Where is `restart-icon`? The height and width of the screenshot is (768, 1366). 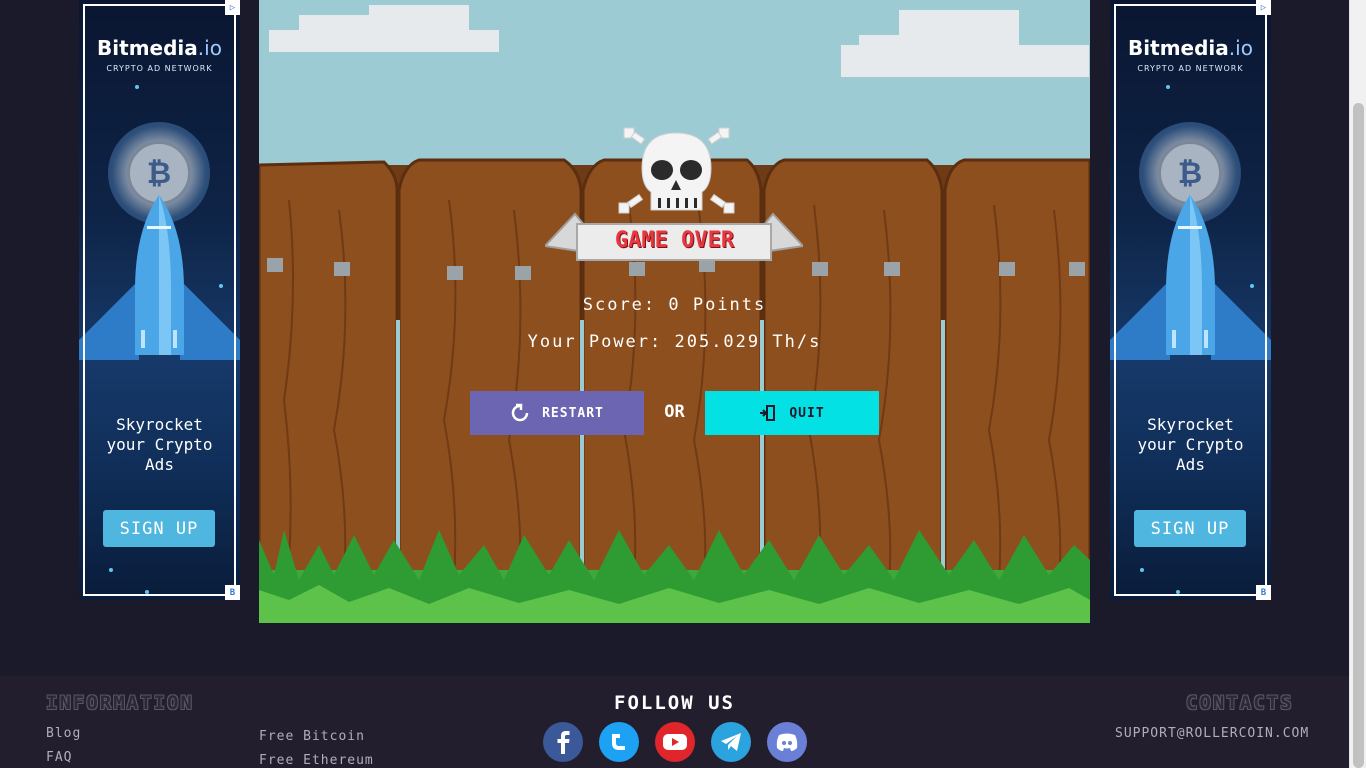 restart-icon is located at coordinates (520, 412).